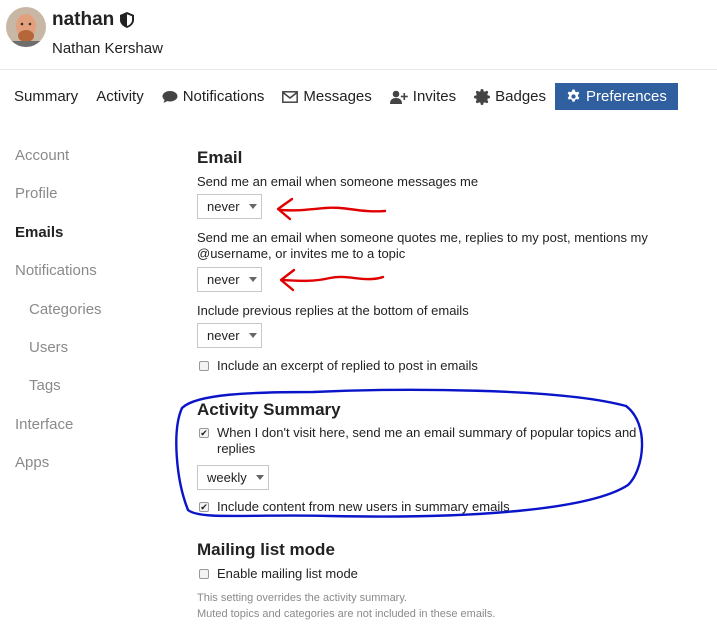 This screenshot has height=642, width=717. Describe the element at coordinates (229, 335) in the screenshot. I see `previous-replies-select: never` at that location.